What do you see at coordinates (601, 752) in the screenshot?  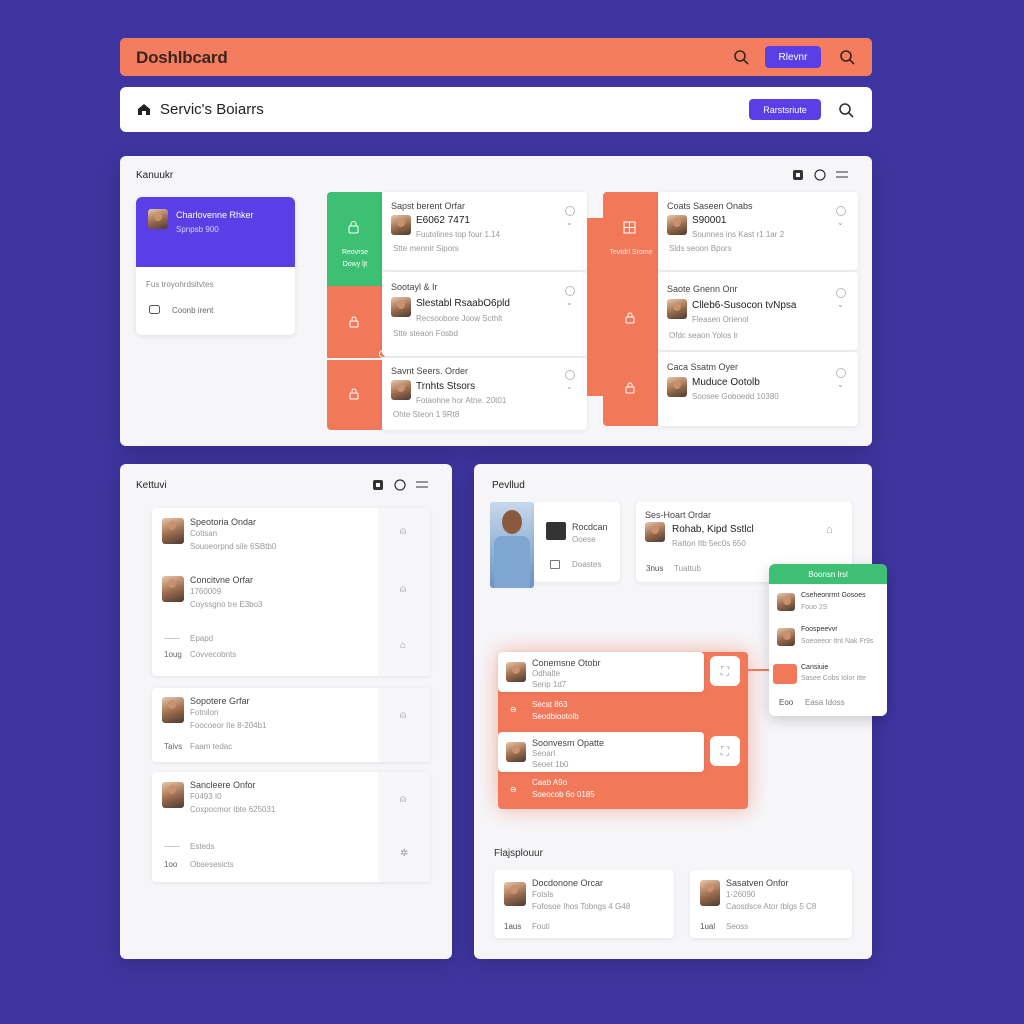 I see `flow-item: Soonvesm Opatte Seoarl Seoet 1b0` at bounding box center [601, 752].